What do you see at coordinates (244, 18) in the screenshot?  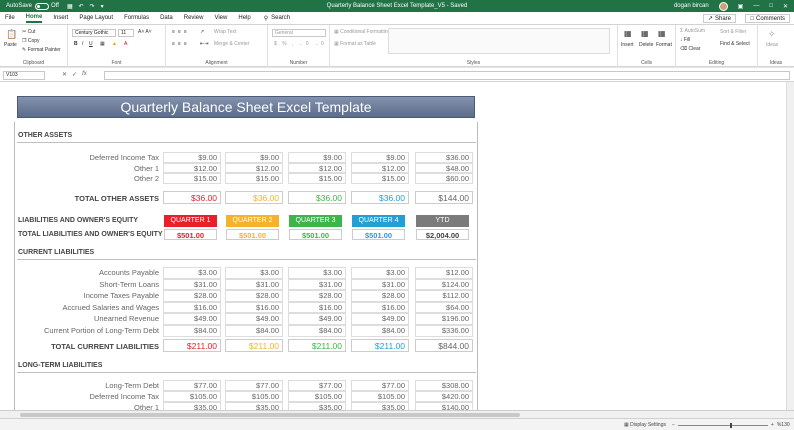 I see `tab-help: Help` at bounding box center [244, 18].